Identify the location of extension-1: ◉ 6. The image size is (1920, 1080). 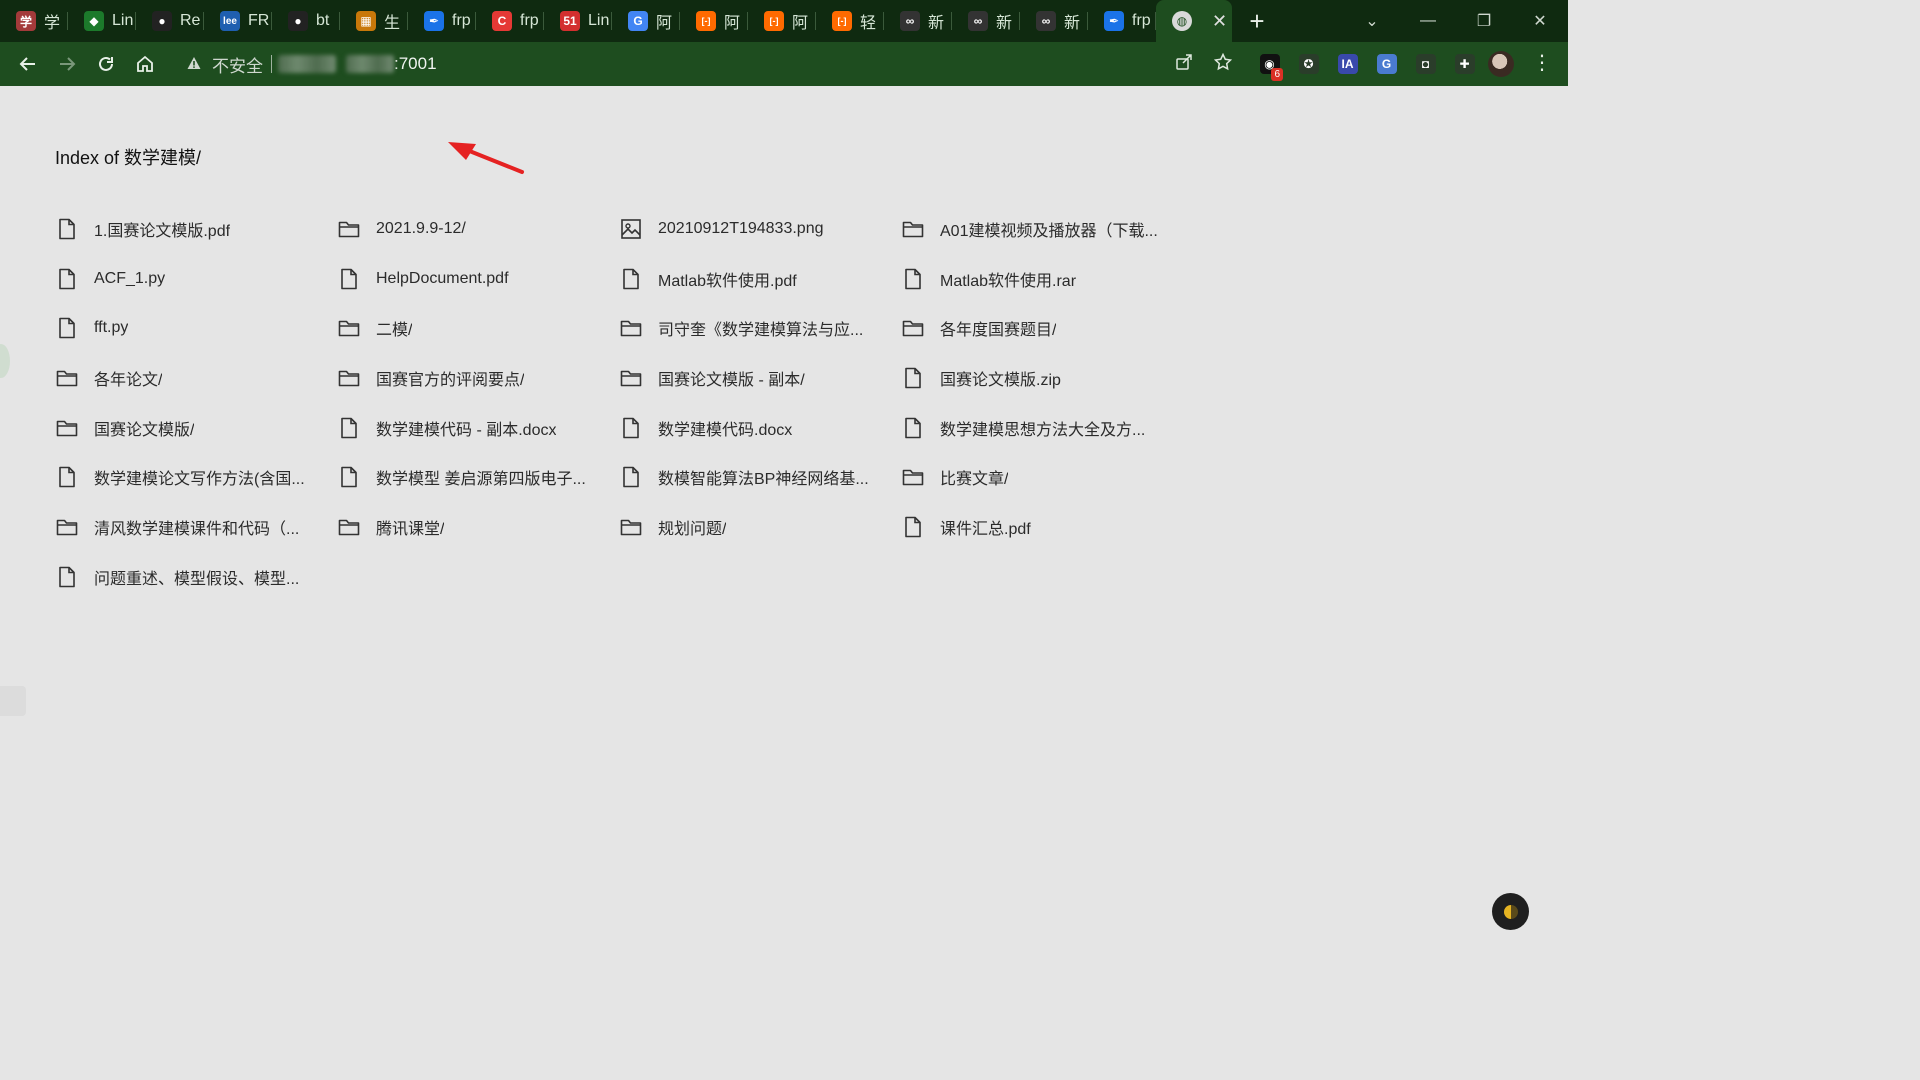
(1269, 64).